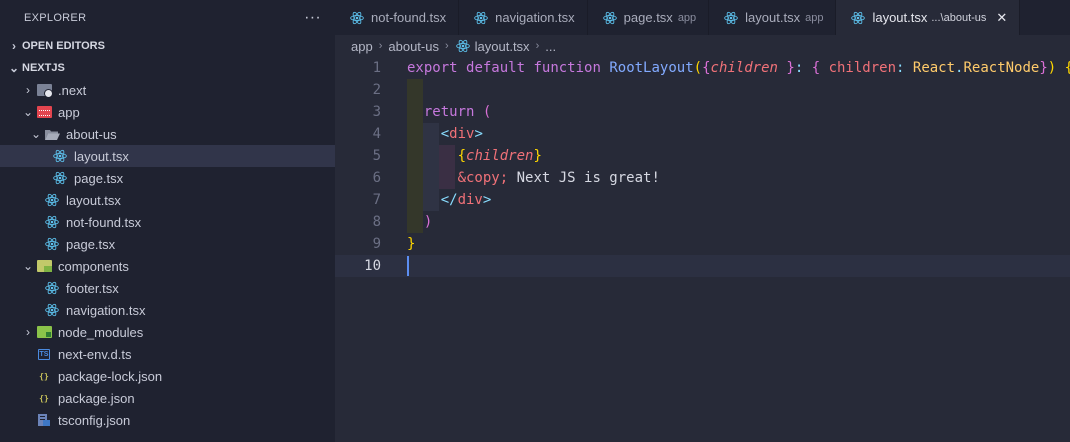 The height and width of the screenshot is (442, 1070). Describe the element at coordinates (934, 68) in the screenshot. I see `code-token: React` at that location.